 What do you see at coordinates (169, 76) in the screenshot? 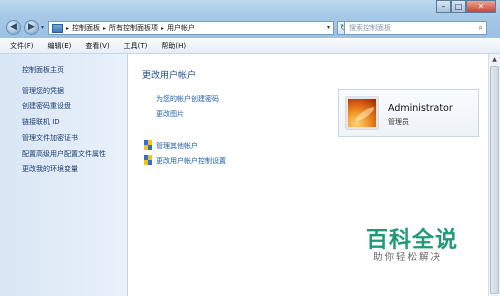
I see `page-title: 更改用户帐户` at bounding box center [169, 76].